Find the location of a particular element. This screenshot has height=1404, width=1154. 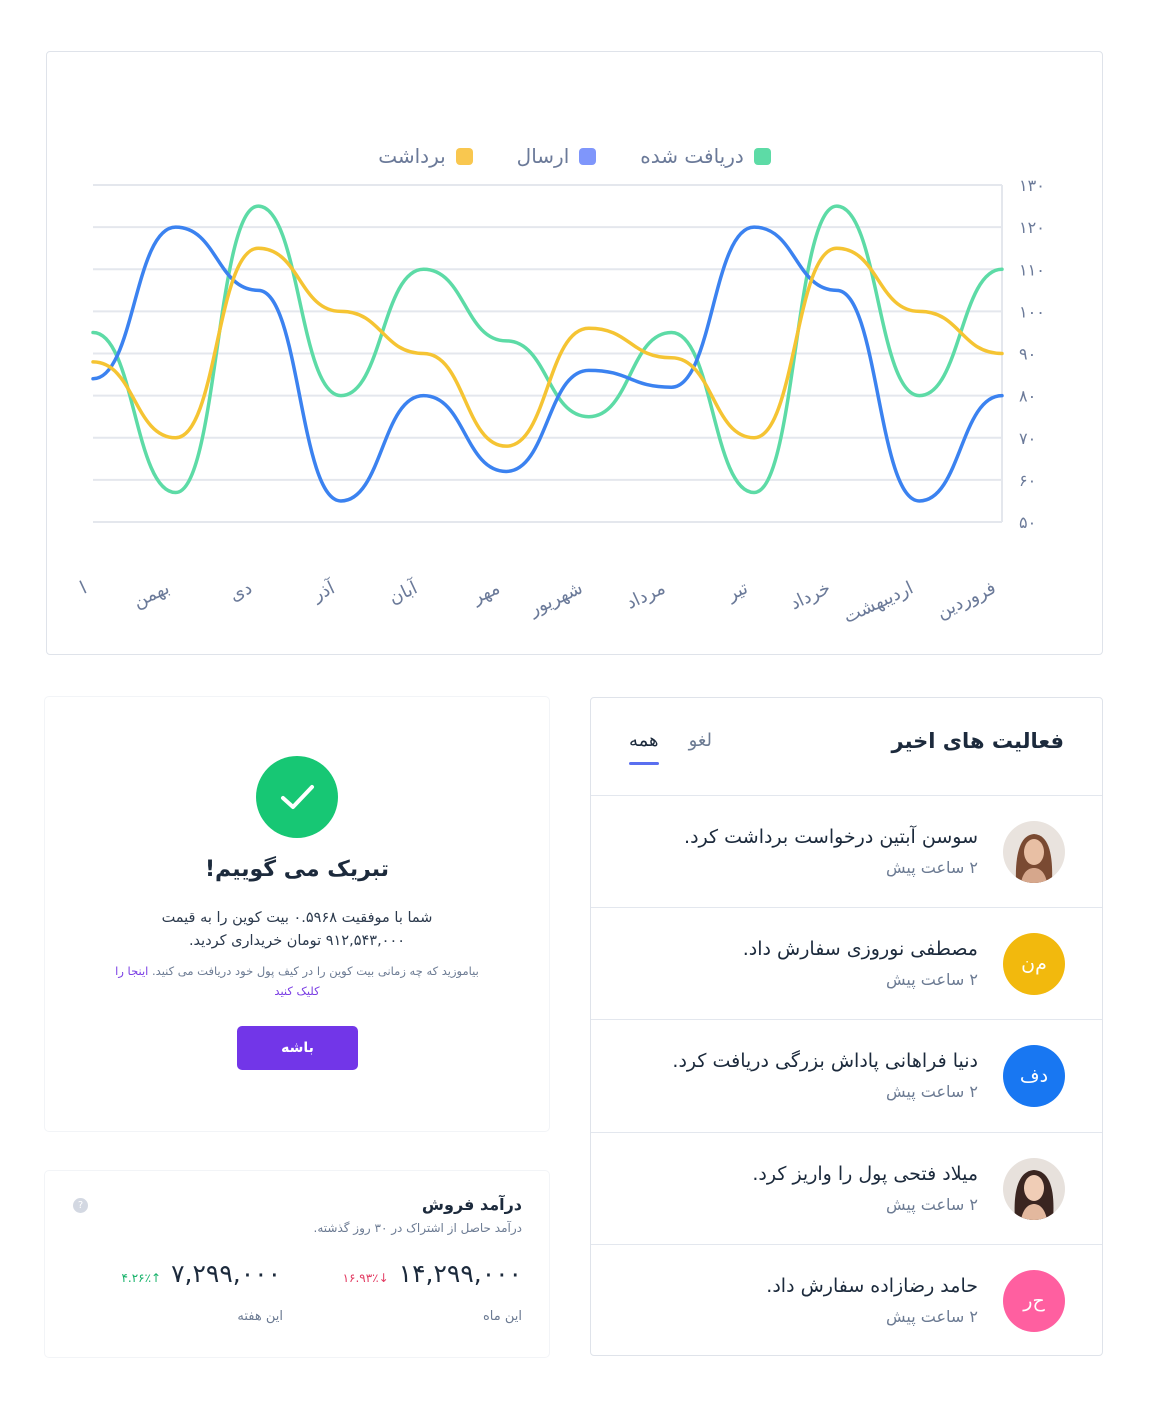

x-tick-label: مهر is located at coordinates (485, 592).